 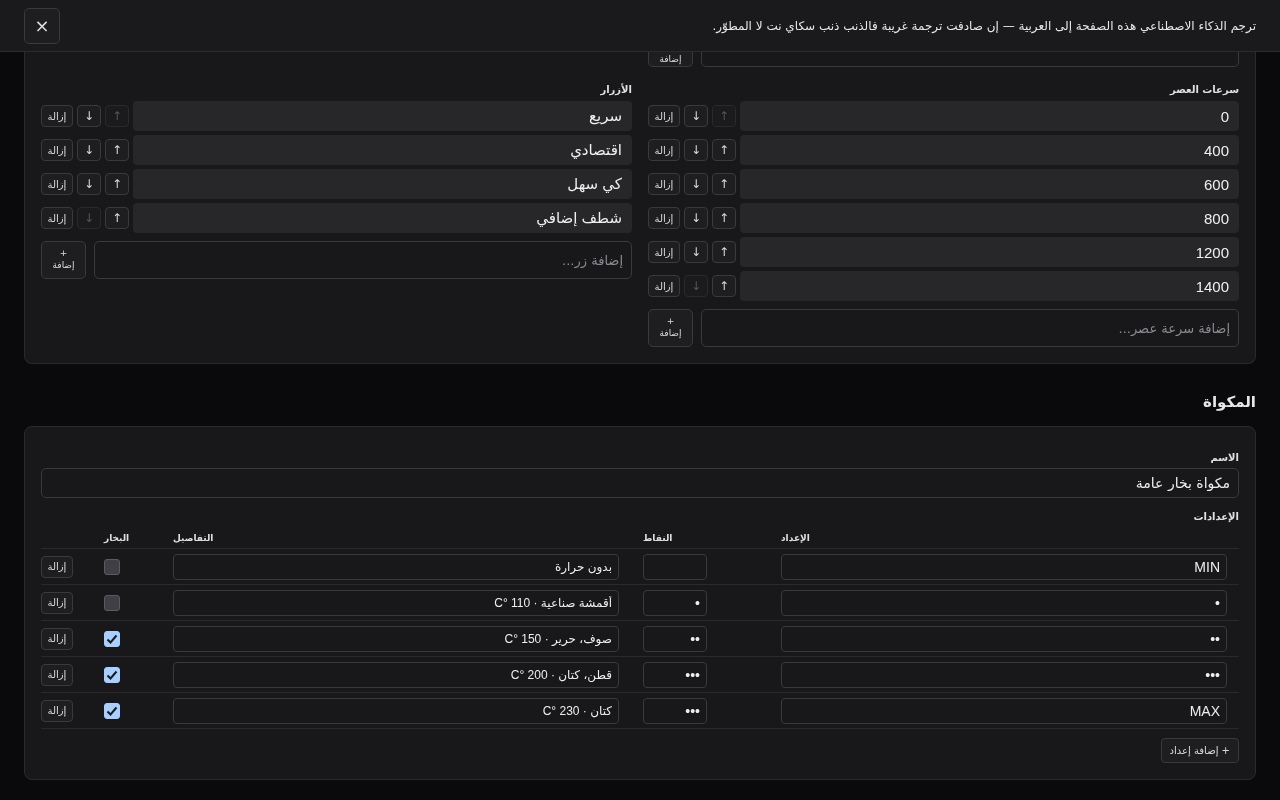 What do you see at coordinates (1004, 710) in the screenshot?
I see `setting-field: MAX` at bounding box center [1004, 710].